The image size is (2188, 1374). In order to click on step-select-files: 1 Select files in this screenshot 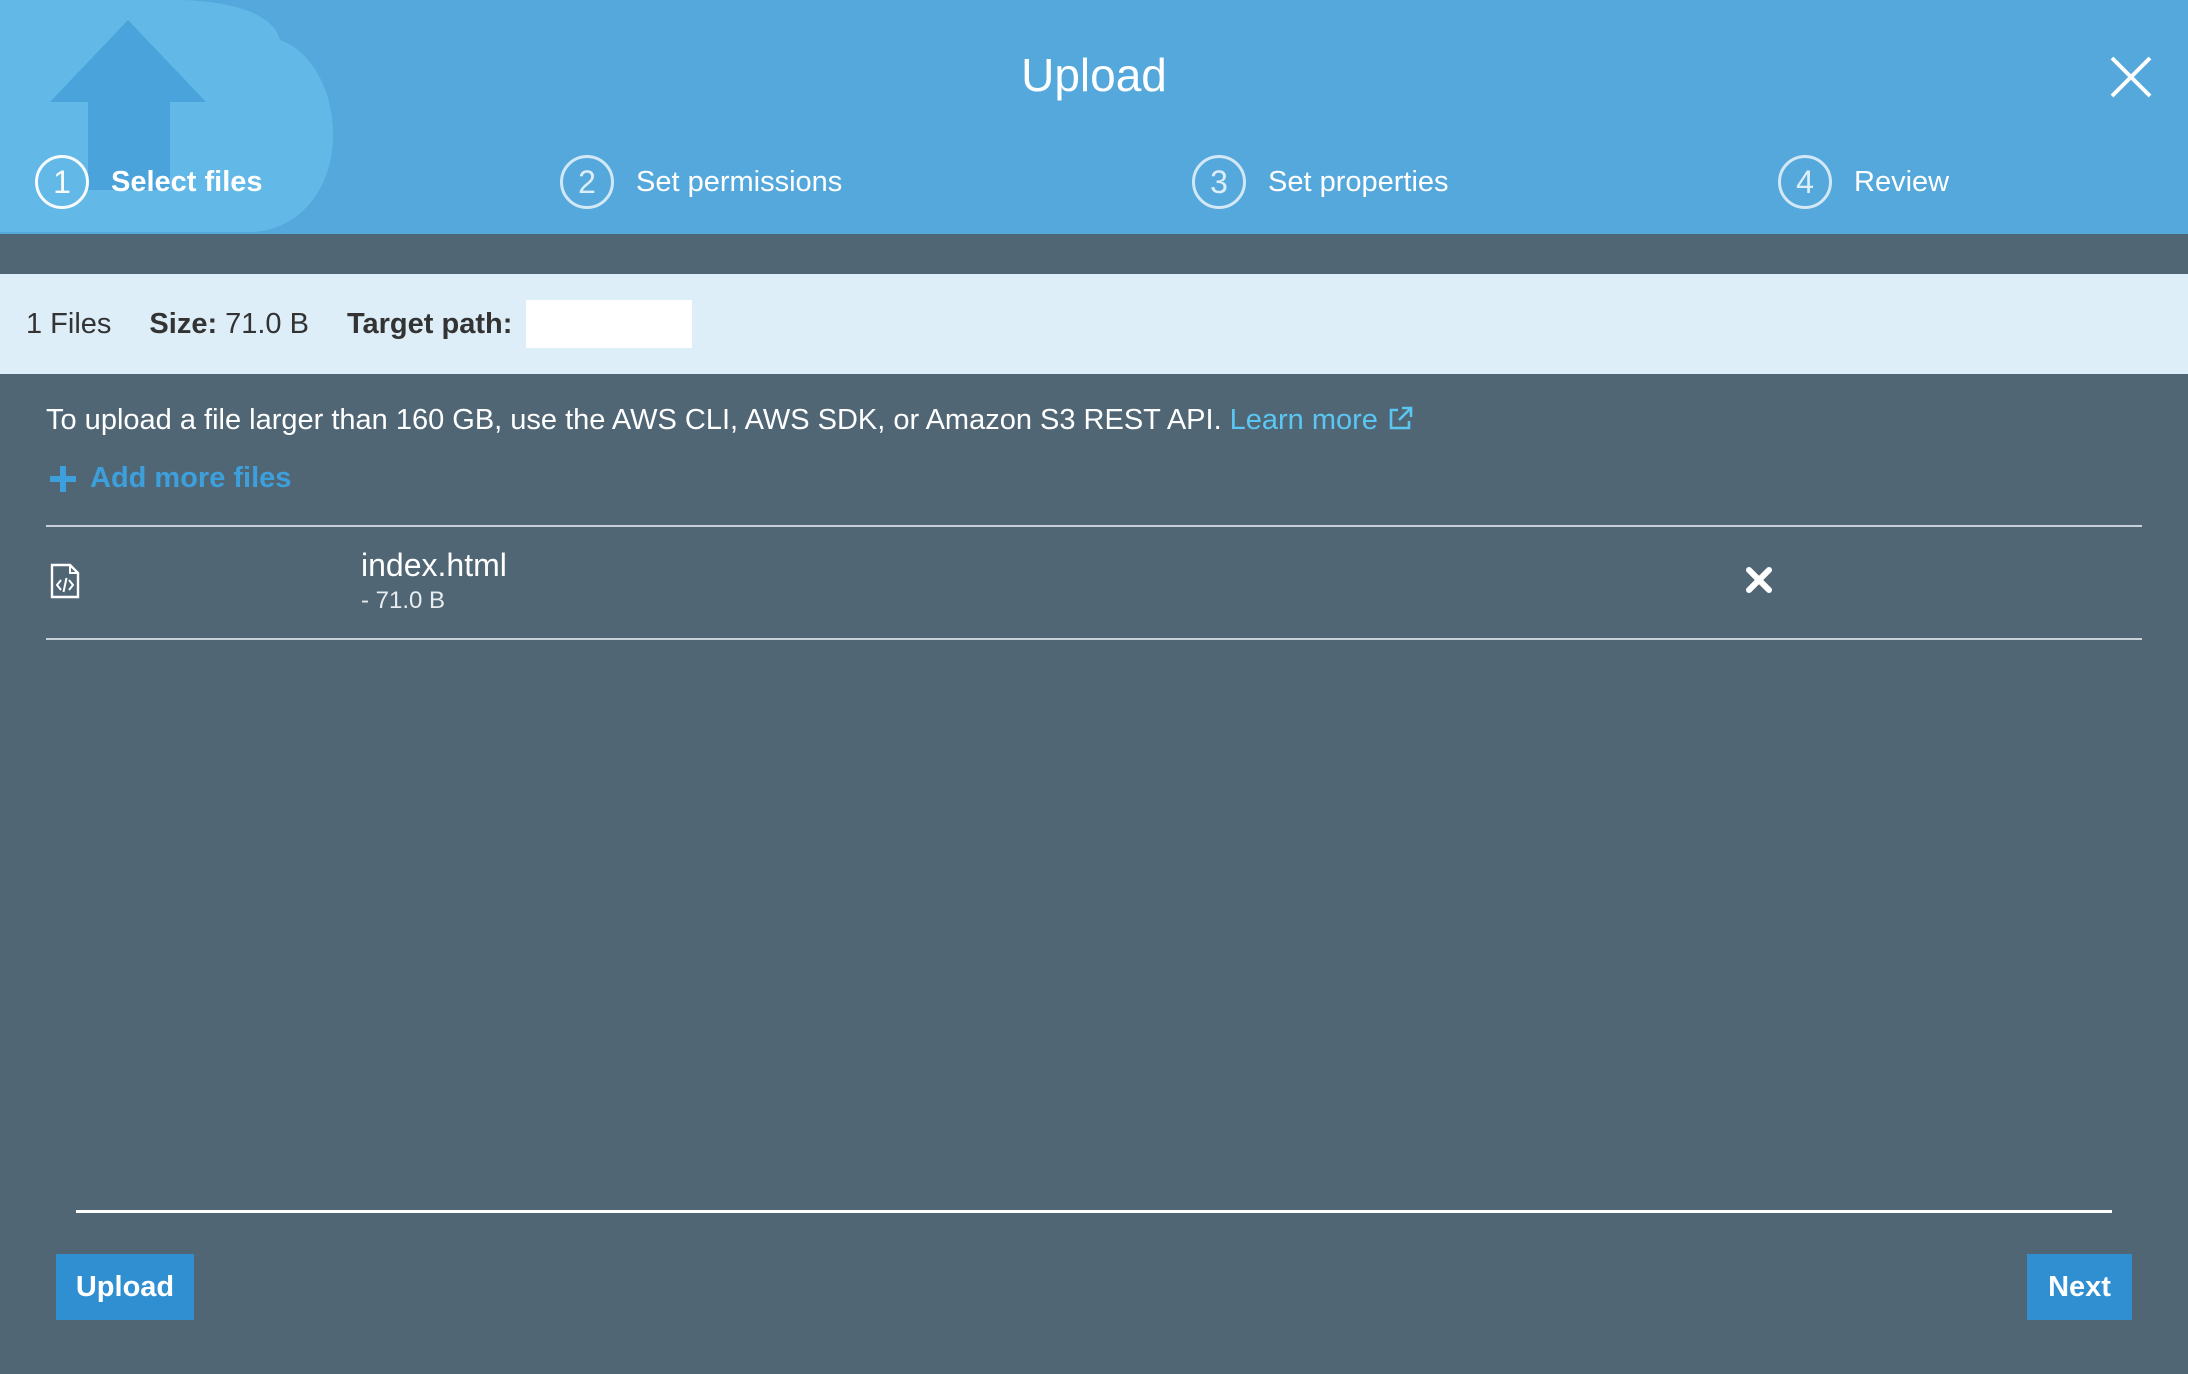, I will do `click(149, 182)`.